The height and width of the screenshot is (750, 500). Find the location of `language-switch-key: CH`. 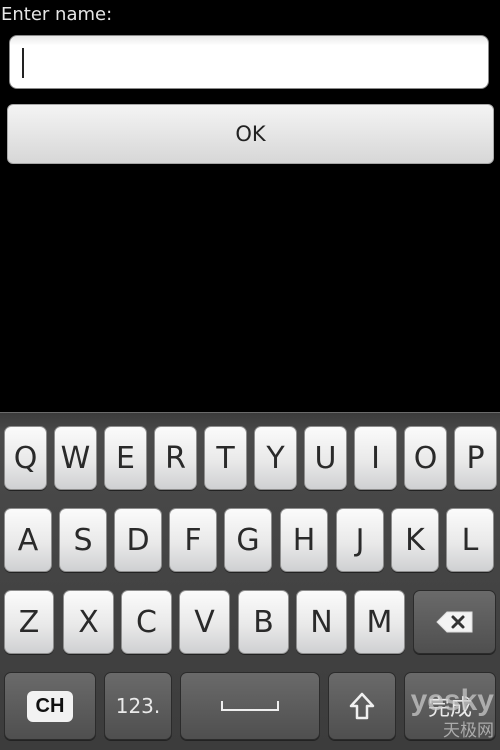

language-switch-key: CH is located at coordinates (50, 706).